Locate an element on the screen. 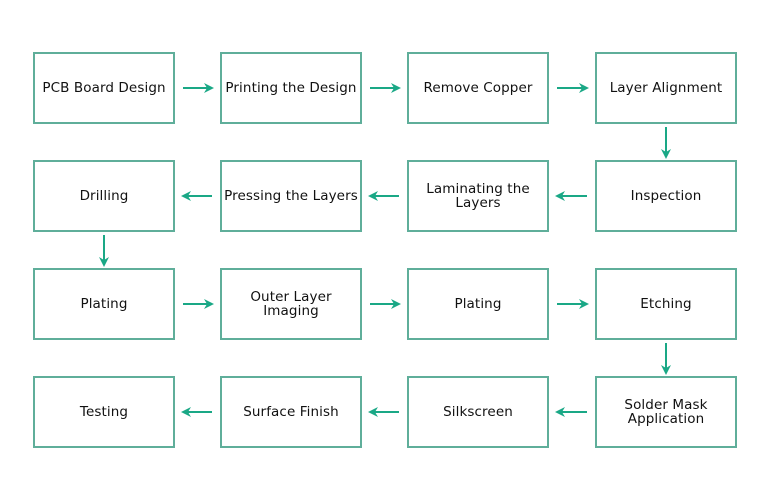 Image resolution: width=760 pixels, height=500 pixels. step-box-15: Surface Finish is located at coordinates (291, 412).